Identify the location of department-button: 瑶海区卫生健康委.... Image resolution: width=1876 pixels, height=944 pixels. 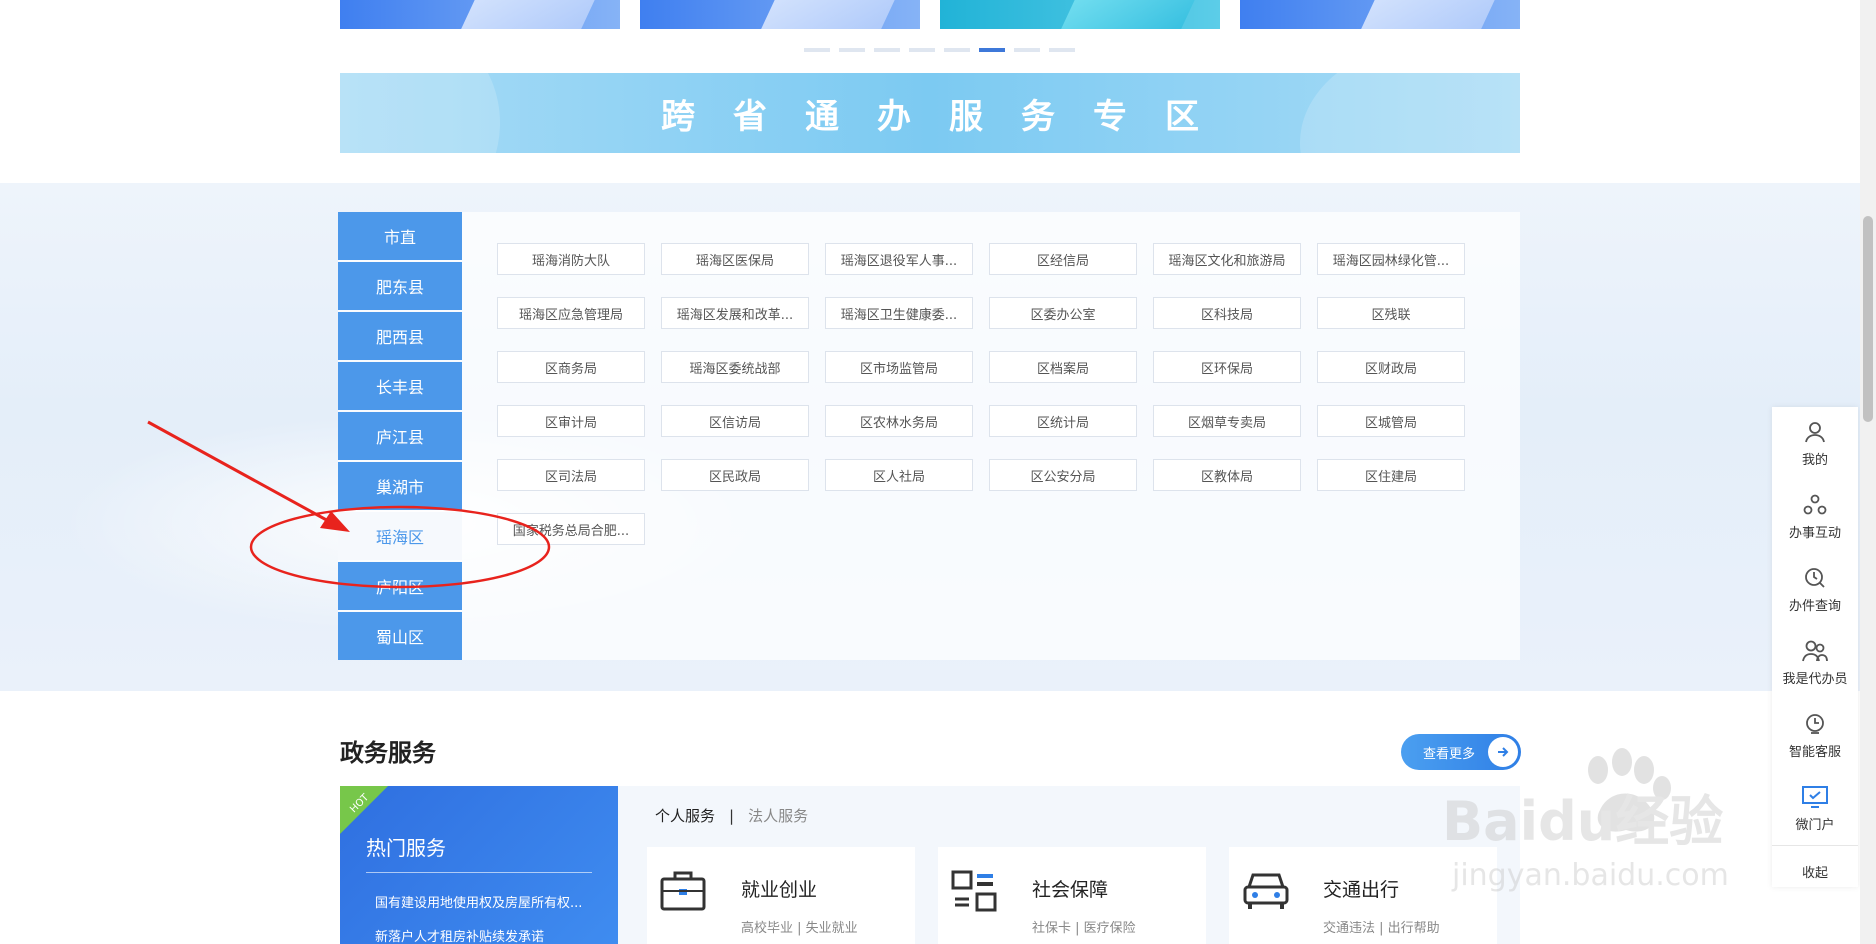
(899, 313).